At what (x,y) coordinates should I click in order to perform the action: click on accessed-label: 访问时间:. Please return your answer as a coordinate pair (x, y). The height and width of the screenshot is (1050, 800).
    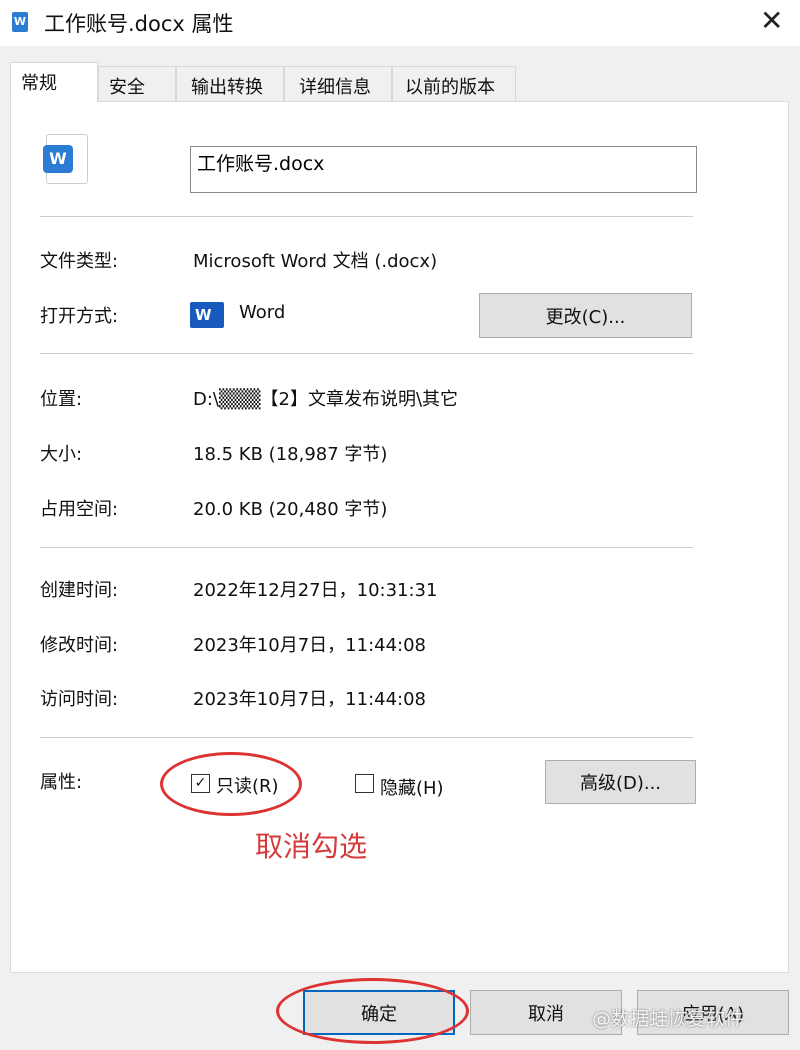
    Looking at the image, I should click on (79, 699).